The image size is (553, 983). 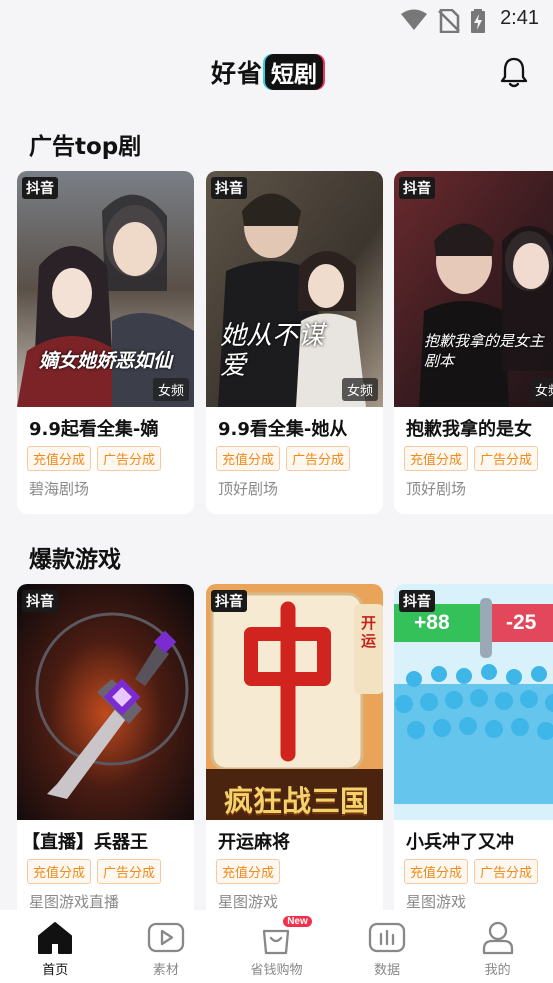 What do you see at coordinates (478, 21) in the screenshot?
I see `battery-charging-icon` at bounding box center [478, 21].